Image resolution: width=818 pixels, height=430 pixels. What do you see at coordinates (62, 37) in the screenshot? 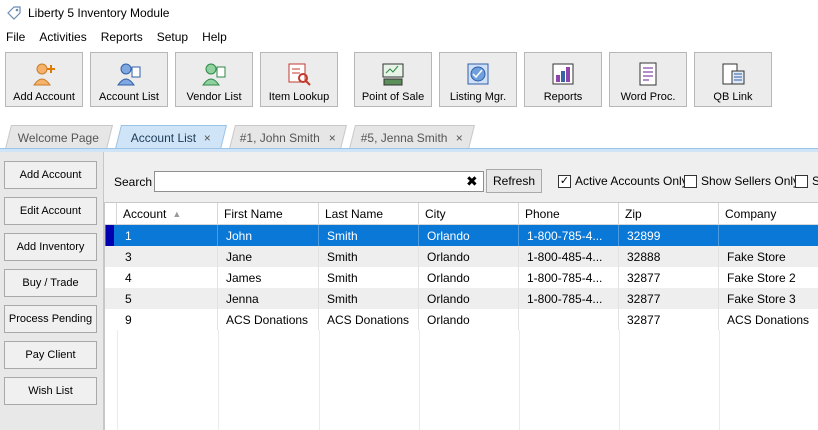
I see `menu-activities: Activities` at bounding box center [62, 37].